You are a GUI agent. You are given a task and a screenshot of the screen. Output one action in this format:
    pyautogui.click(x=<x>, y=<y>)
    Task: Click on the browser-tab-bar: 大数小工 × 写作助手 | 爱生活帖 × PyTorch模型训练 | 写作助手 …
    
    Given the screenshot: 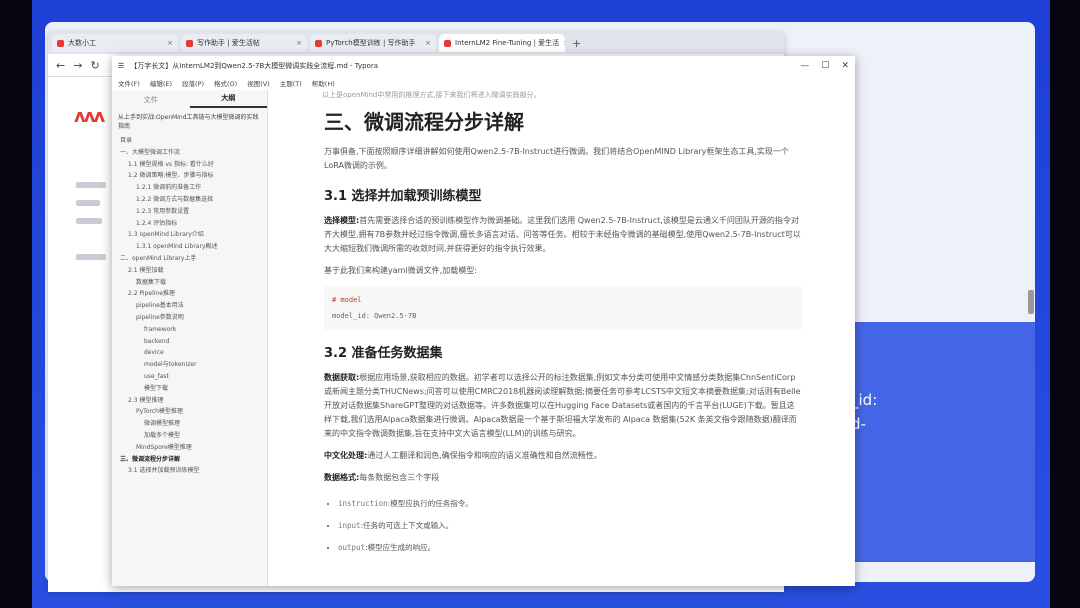 What is the action you would take?
    pyautogui.click(x=416, y=43)
    